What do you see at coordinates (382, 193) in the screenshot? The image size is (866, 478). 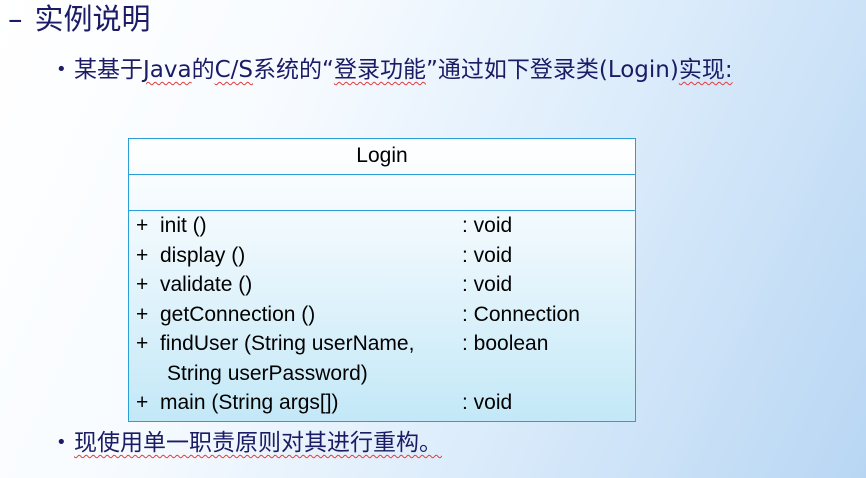 I see `uml-attributes-compartment` at bounding box center [382, 193].